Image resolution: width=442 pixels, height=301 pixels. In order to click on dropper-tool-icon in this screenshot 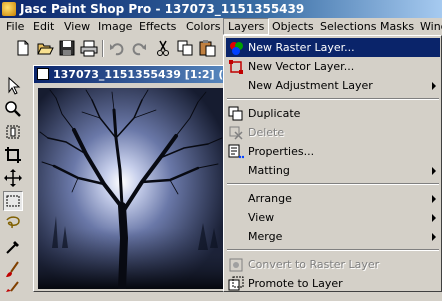, I will do `click(13, 247)`.